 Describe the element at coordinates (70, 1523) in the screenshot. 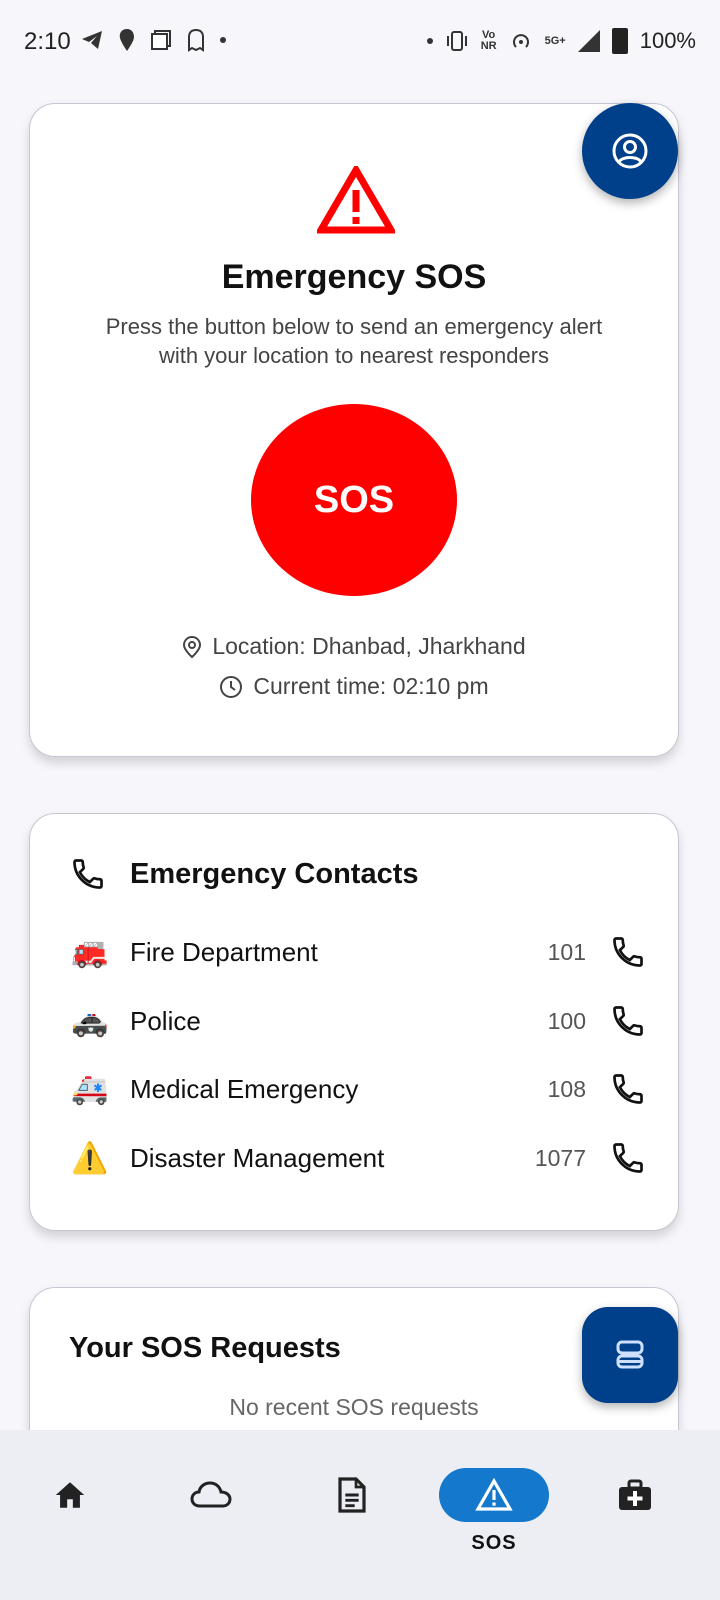

I see `nav-home` at that location.